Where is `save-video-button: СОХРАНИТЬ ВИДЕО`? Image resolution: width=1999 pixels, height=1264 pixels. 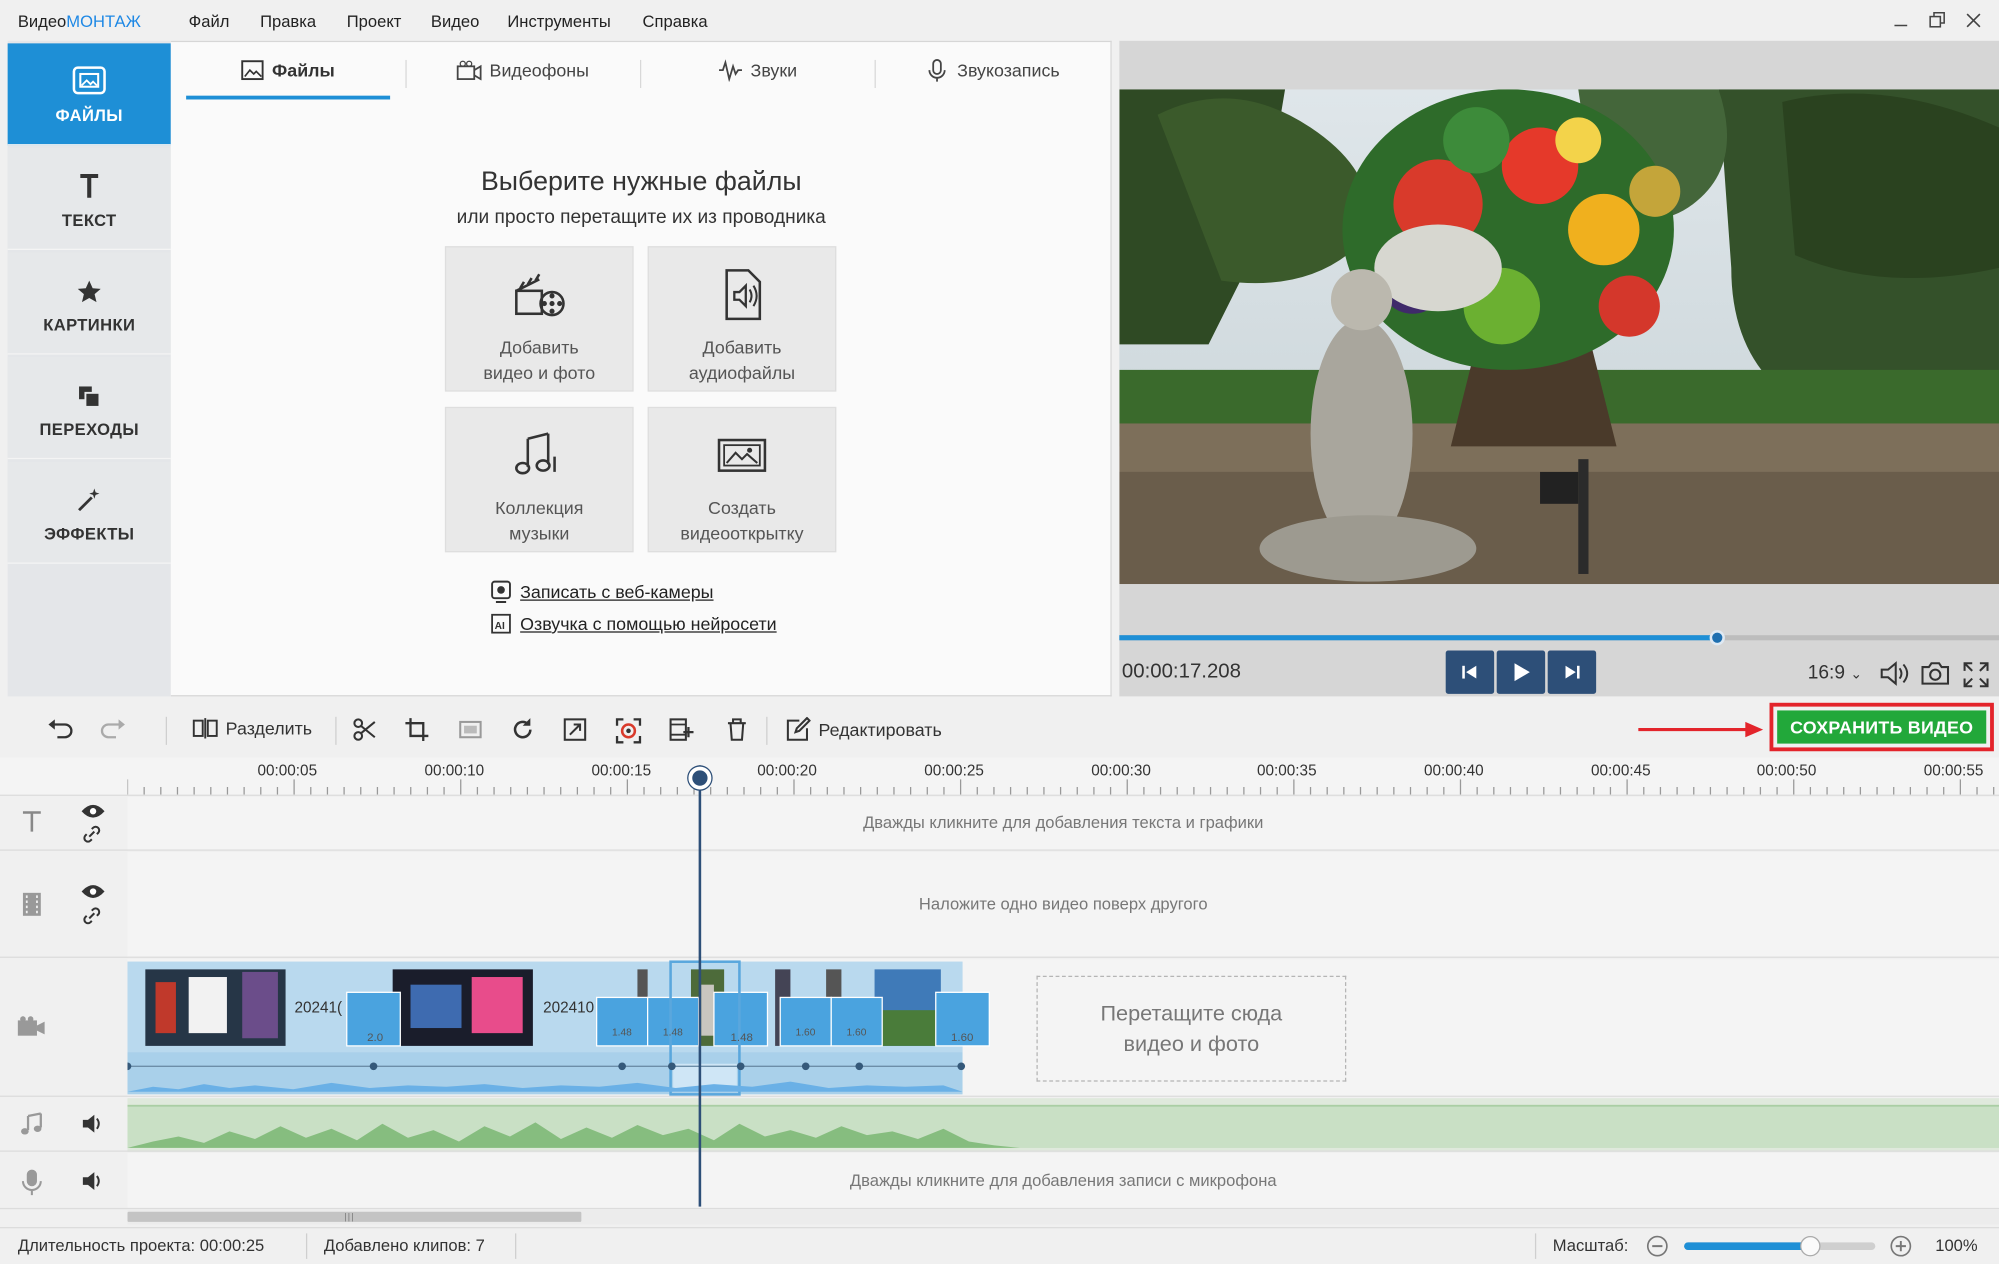 save-video-button: СОХРАНИТЬ ВИДЕО is located at coordinates (1882, 727).